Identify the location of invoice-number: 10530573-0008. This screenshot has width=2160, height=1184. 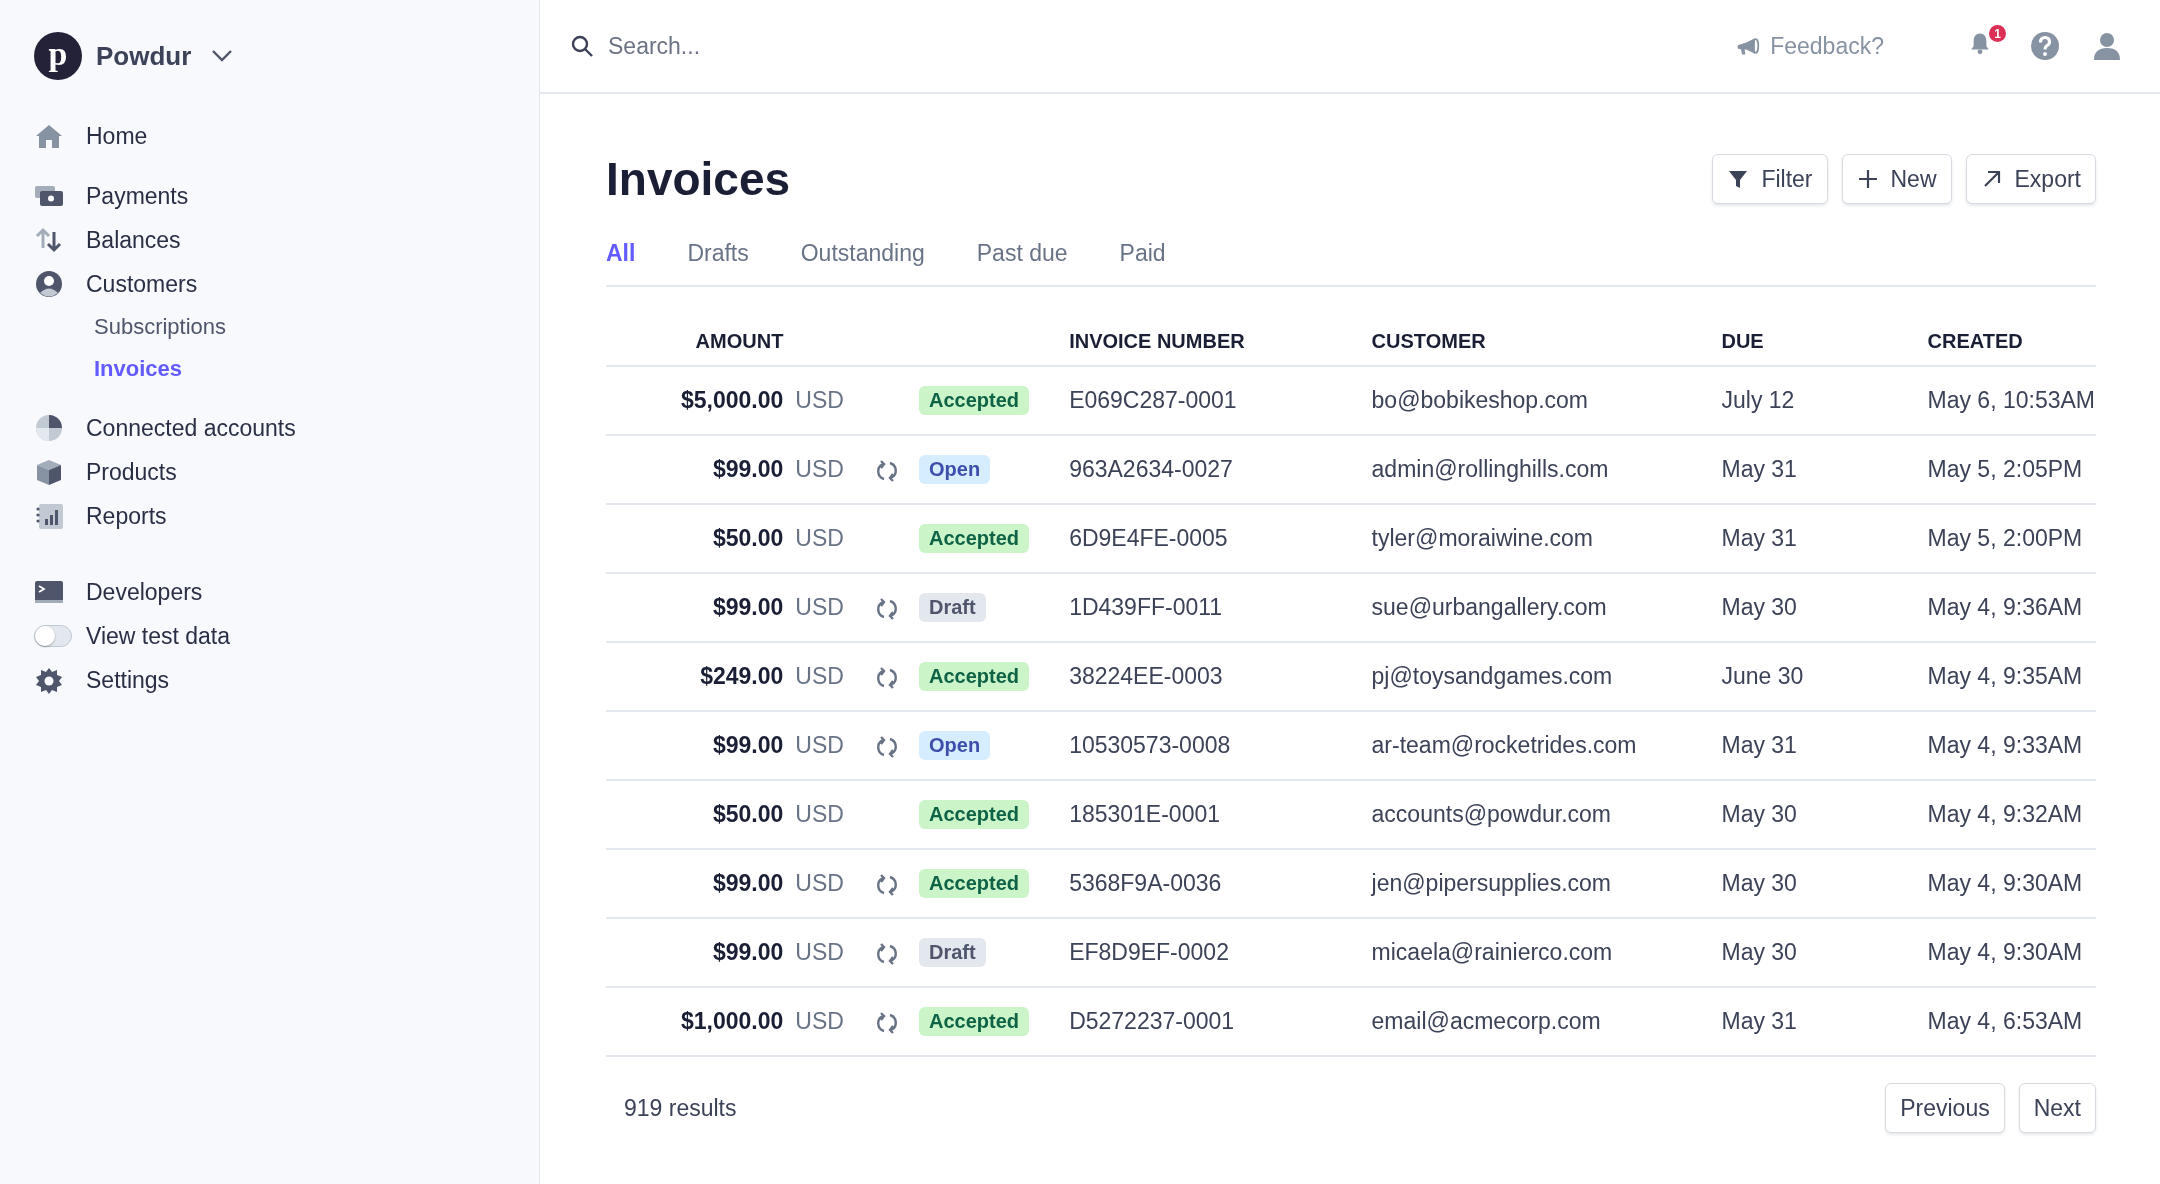
(1150, 745).